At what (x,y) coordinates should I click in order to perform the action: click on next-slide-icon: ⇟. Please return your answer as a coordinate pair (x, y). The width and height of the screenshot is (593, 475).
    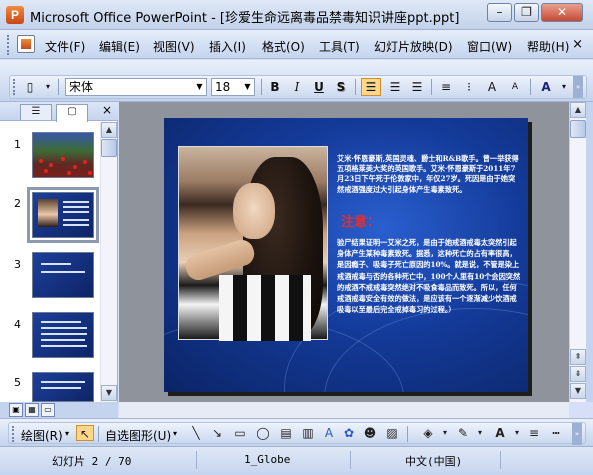
    Looking at the image, I should click on (578, 374).